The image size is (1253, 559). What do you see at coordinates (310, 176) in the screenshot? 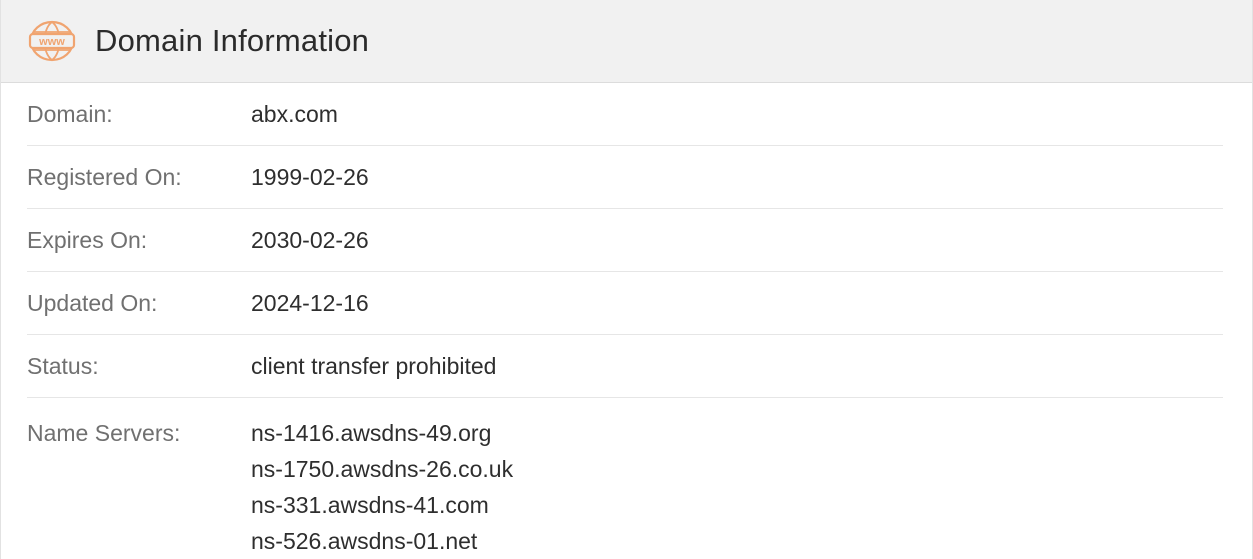
I see `registered-on-value: 1999-02-26` at bounding box center [310, 176].